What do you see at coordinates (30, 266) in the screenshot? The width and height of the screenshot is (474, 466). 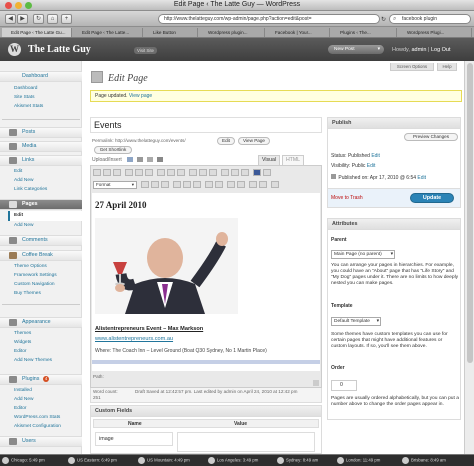 I see `menu-sub-theme-options: Theme Options` at bounding box center [30, 266].